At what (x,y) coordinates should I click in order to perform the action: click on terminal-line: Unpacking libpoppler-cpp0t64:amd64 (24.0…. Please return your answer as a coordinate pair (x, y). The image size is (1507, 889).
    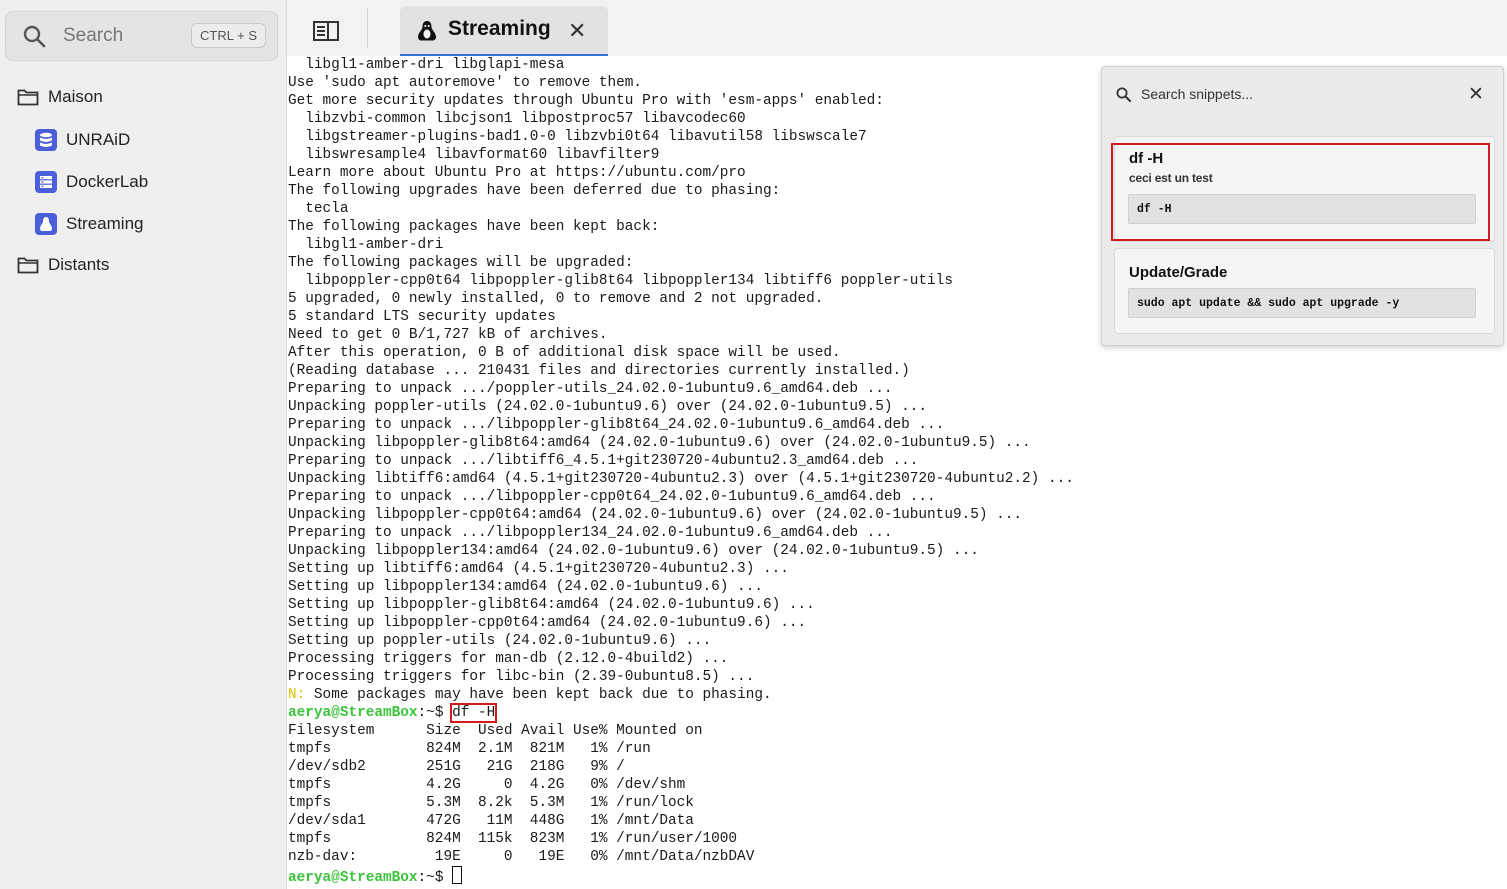
    Looking at the image, I should click on (655, 515).